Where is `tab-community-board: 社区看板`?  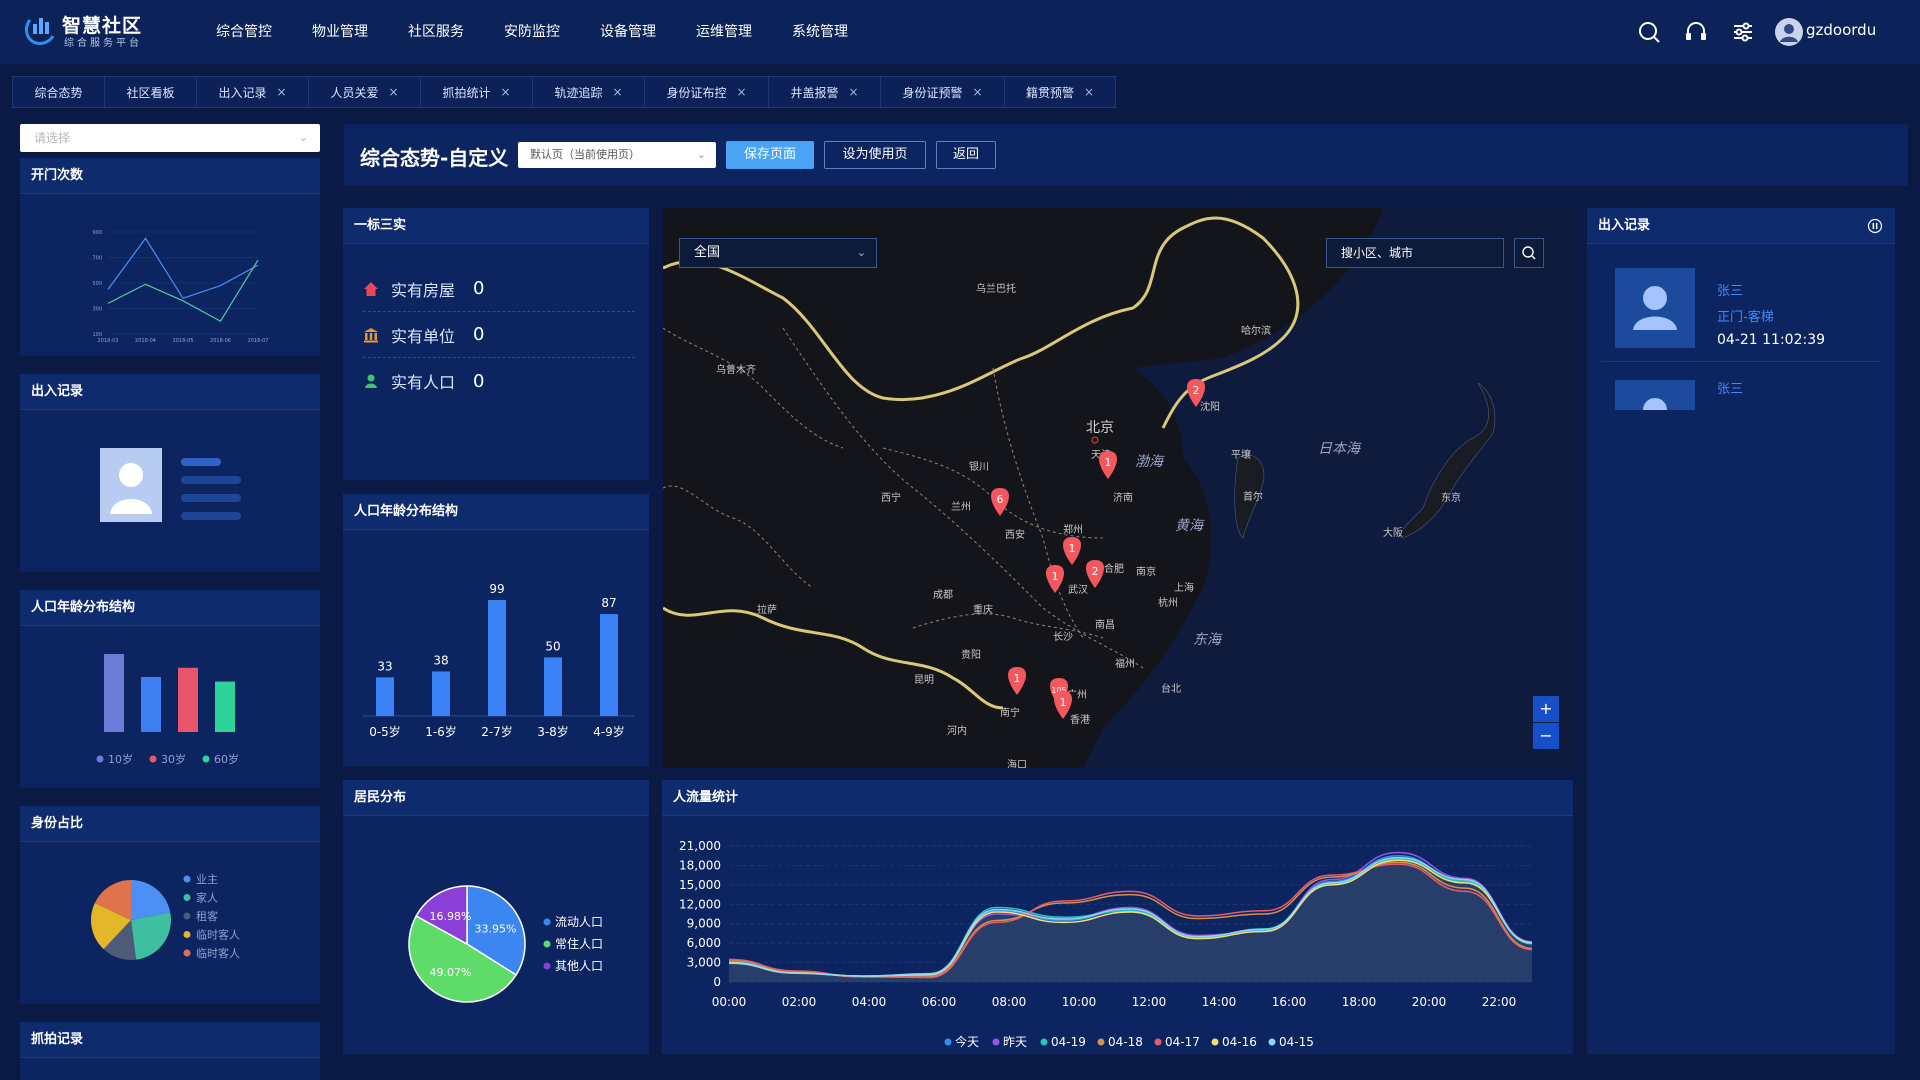 tab-community-board: 社区看板 is located at coordinates (150, 92).